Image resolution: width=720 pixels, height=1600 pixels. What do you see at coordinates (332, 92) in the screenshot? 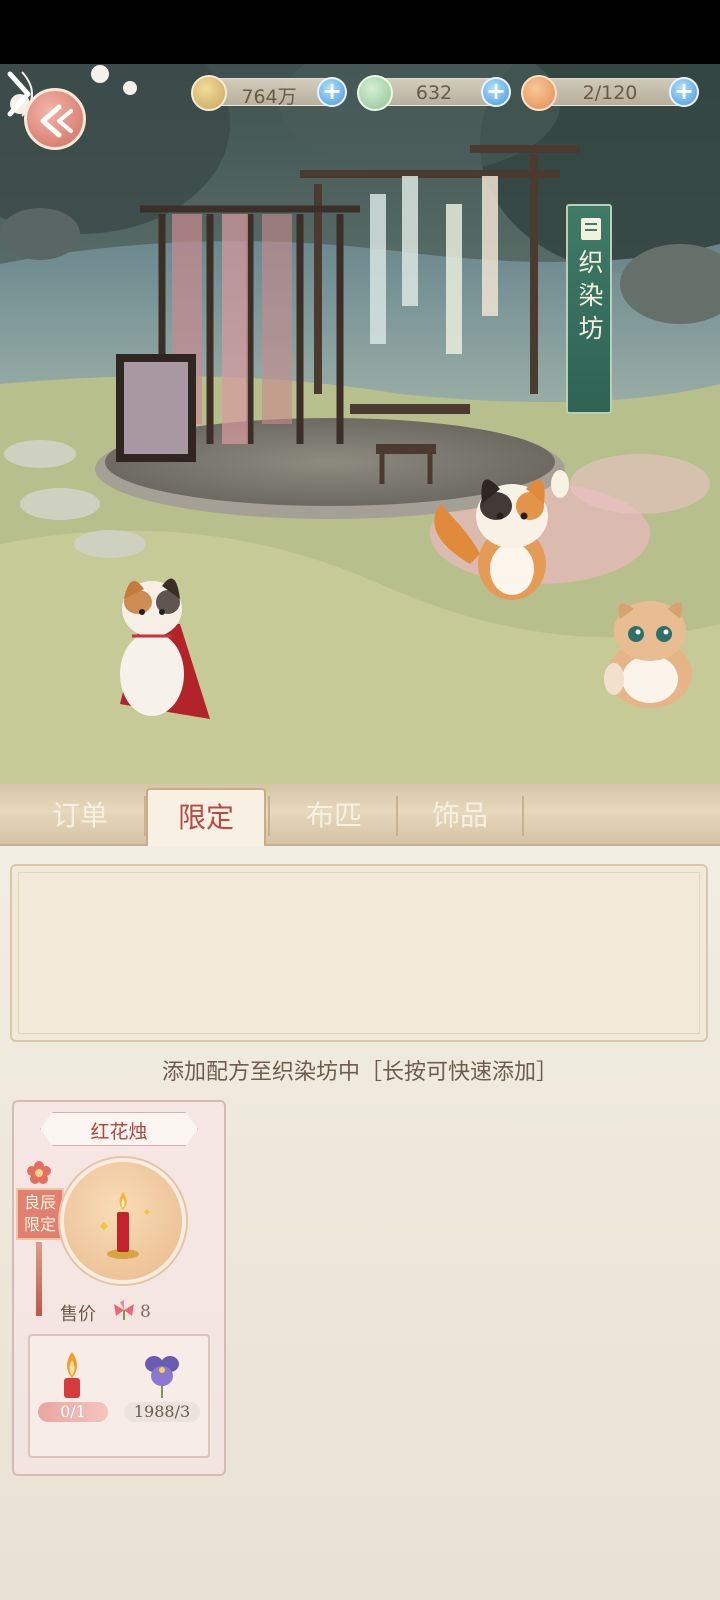
I see `add-coins-button: +` at bounding box center [332, 92].